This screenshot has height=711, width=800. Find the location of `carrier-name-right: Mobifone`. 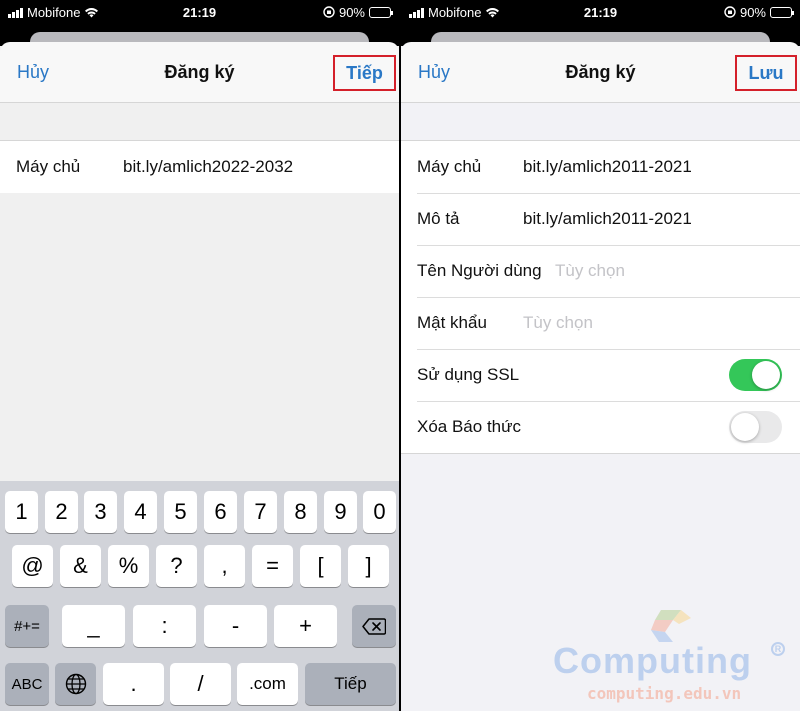

carrier-name-right: Mobifone is located at coordinates (455, 12).